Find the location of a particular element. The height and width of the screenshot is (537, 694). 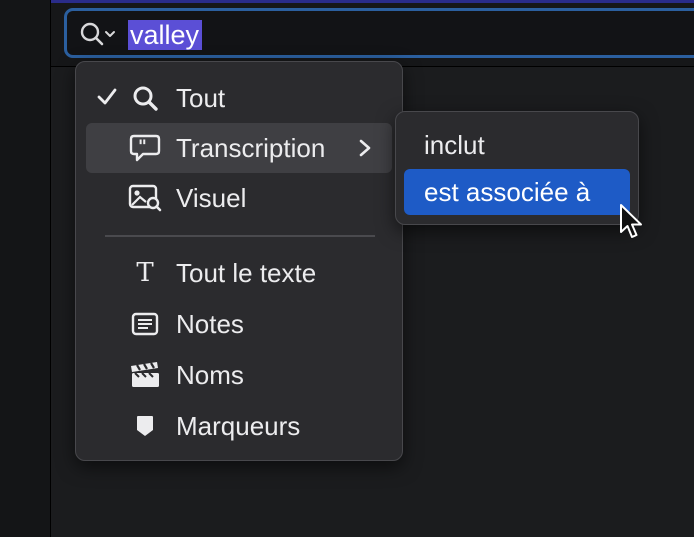

menu-item-tout-le-texte: T Tout le texte is located at coordinates (239, 273).